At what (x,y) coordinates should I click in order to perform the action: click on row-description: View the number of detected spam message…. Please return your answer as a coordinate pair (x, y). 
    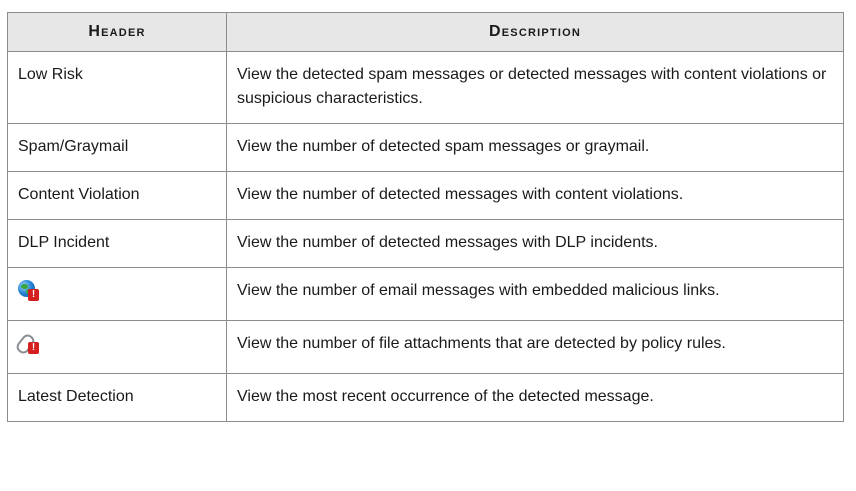
    Looking at the image, I should click on (535, 147).